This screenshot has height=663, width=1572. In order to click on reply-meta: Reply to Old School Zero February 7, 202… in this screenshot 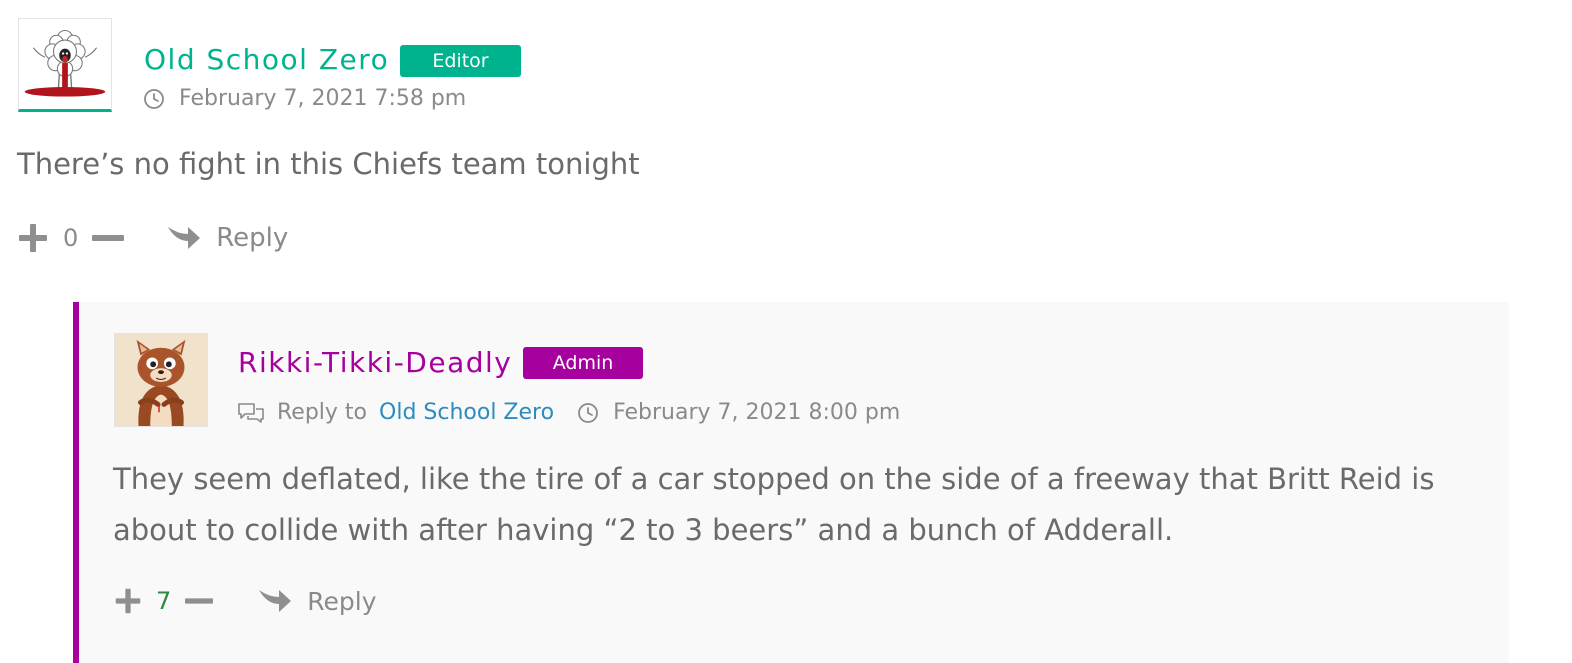, I will do `click(568, 413)`.